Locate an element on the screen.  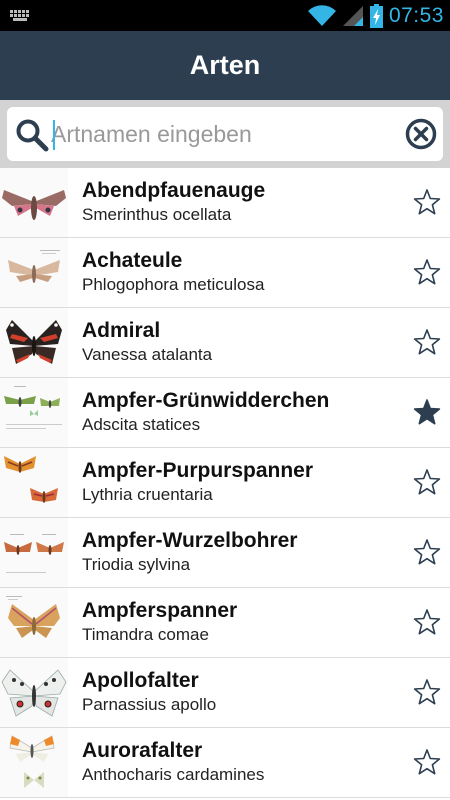
moth-rust-icon is located at coordinates (34, 553).